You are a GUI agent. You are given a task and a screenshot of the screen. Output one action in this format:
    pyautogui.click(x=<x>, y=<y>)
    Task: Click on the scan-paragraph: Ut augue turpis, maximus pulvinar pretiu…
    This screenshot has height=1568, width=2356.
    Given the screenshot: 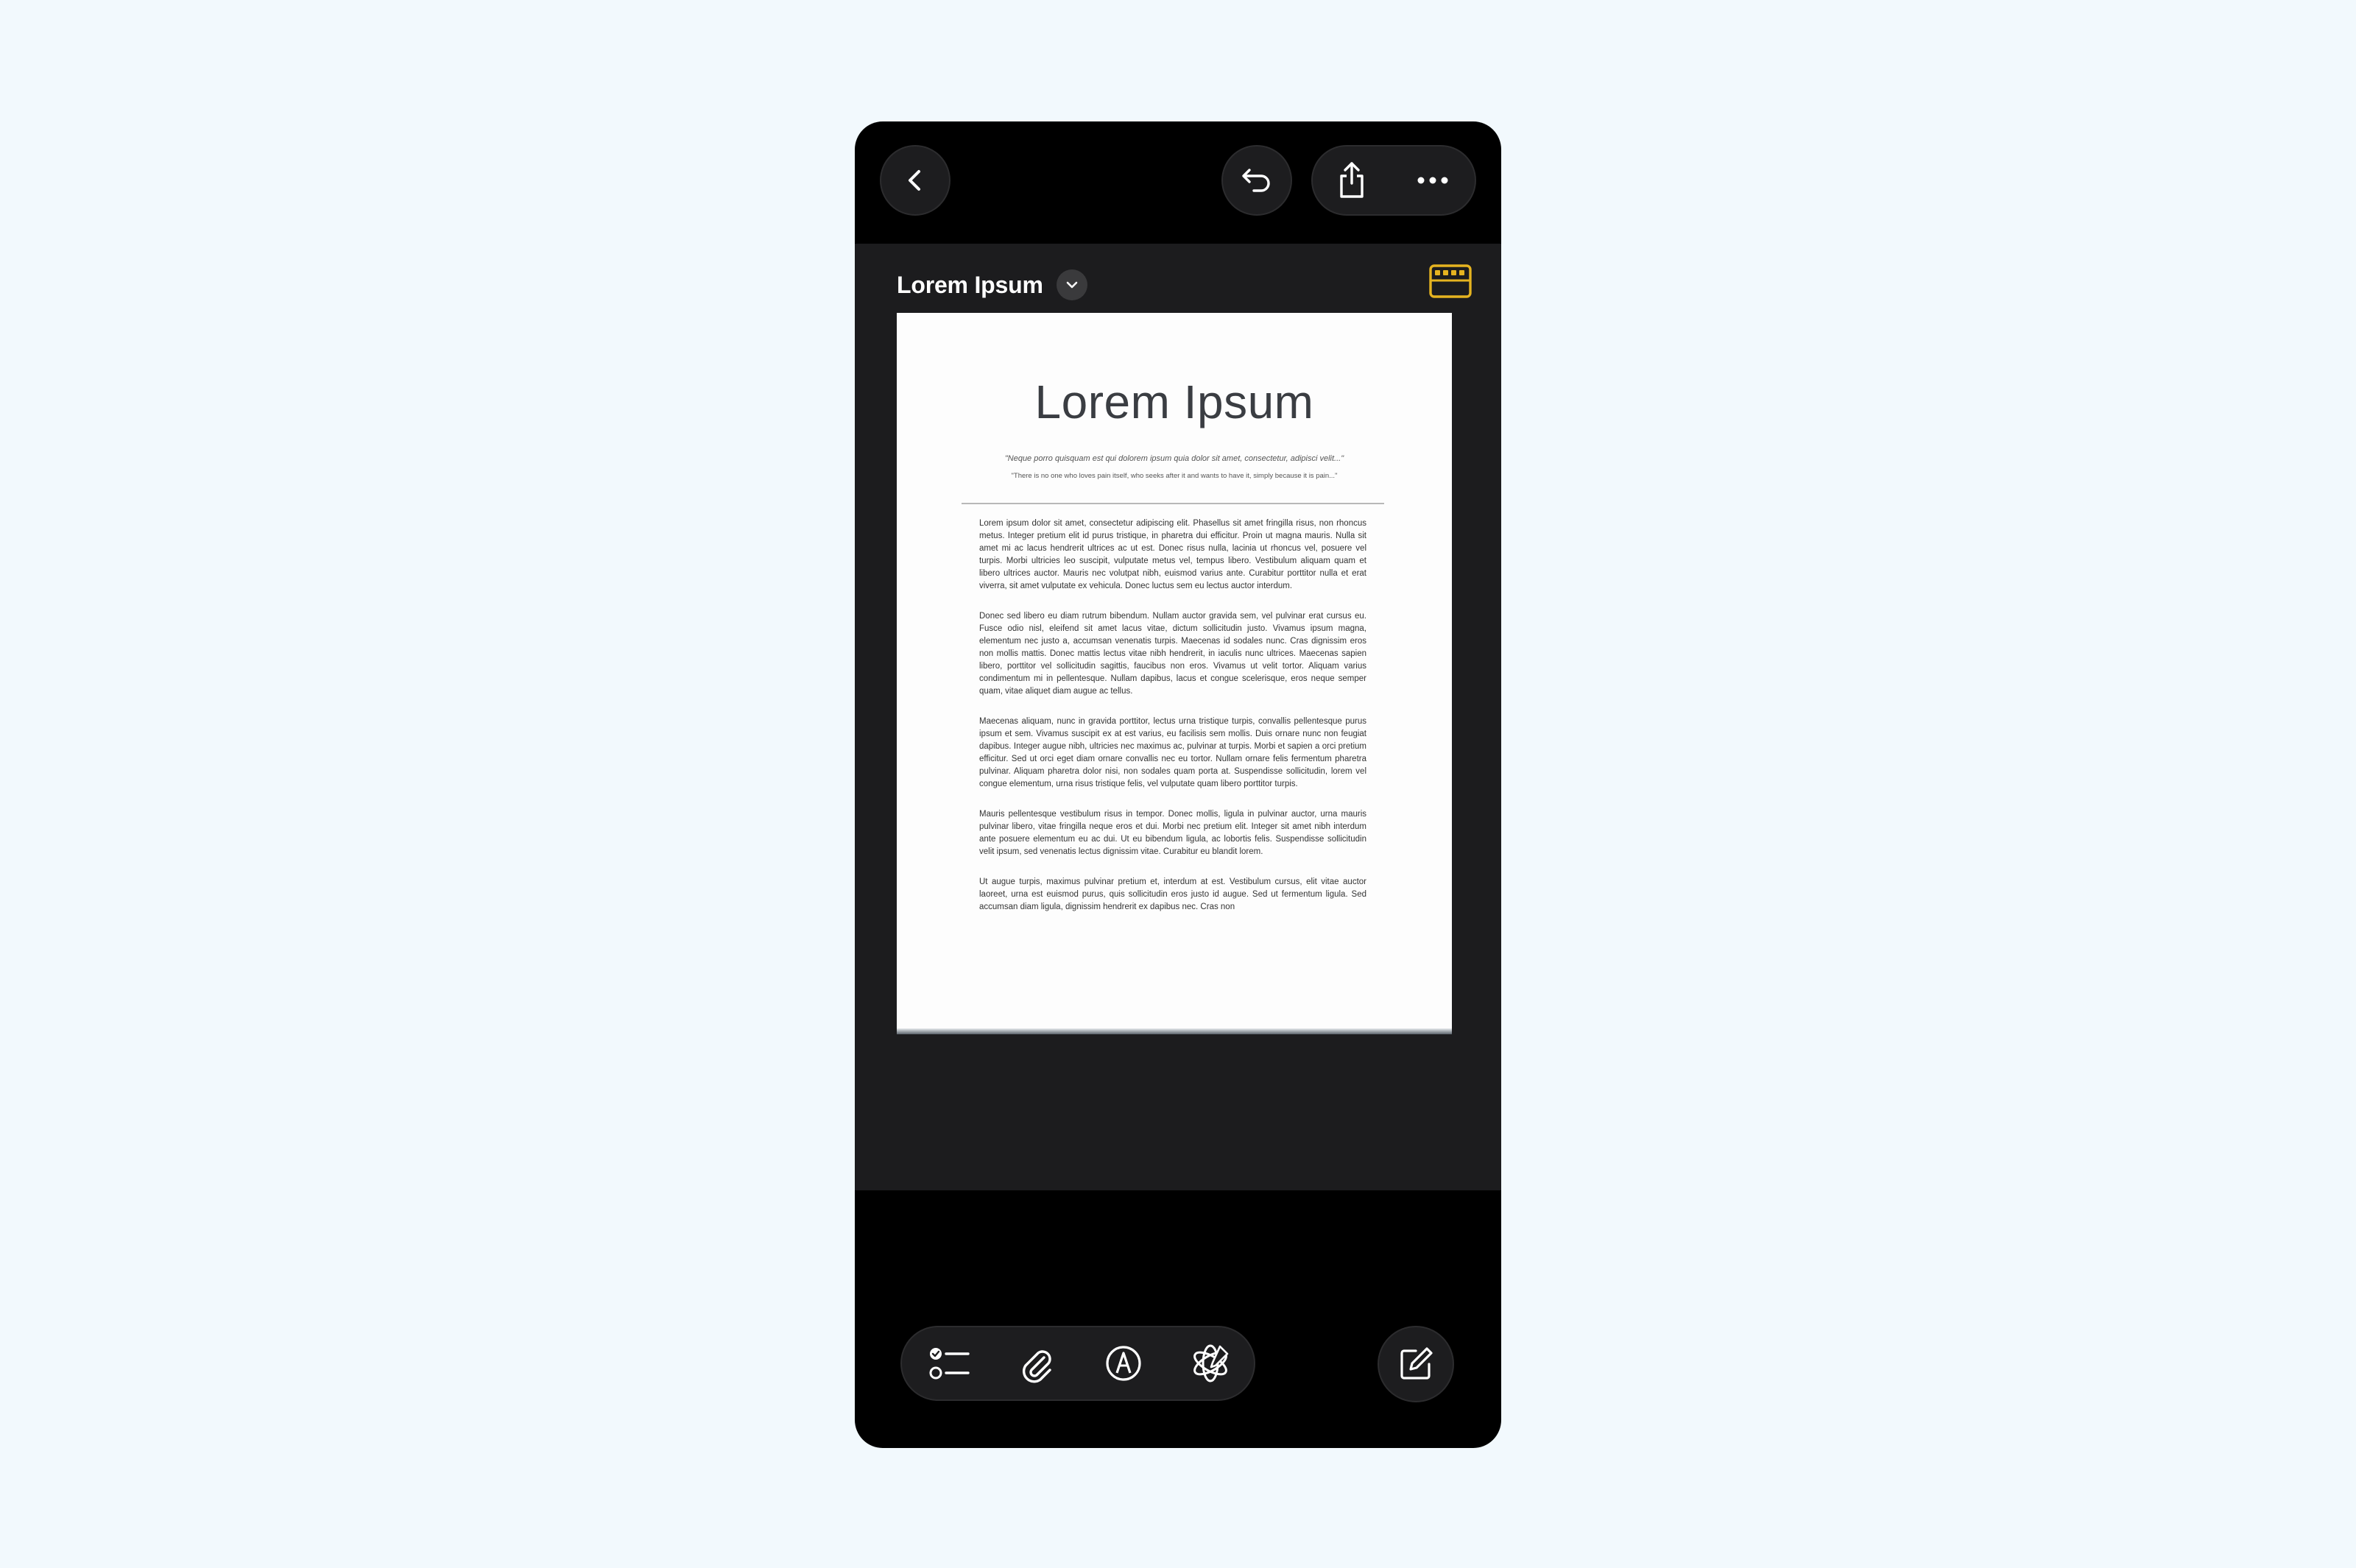 What is the action you would take?
    pyautogui.click(x=1172, y=894)
    